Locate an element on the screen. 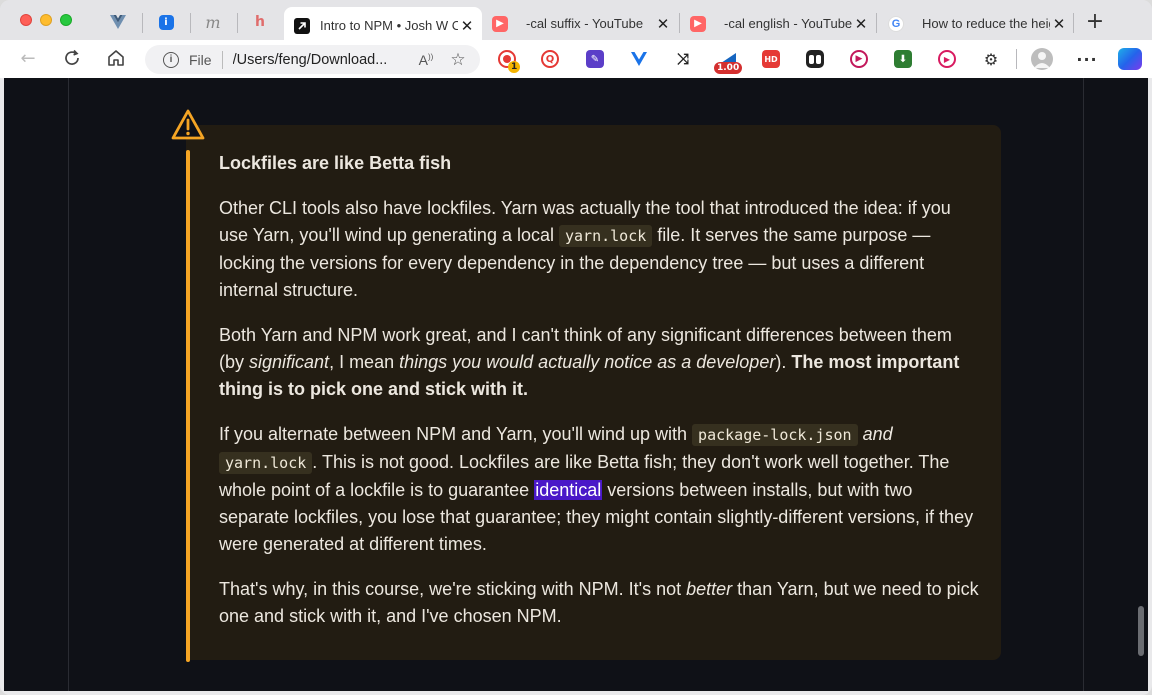  layout-gutter-left is located at coordinates (68, 384).